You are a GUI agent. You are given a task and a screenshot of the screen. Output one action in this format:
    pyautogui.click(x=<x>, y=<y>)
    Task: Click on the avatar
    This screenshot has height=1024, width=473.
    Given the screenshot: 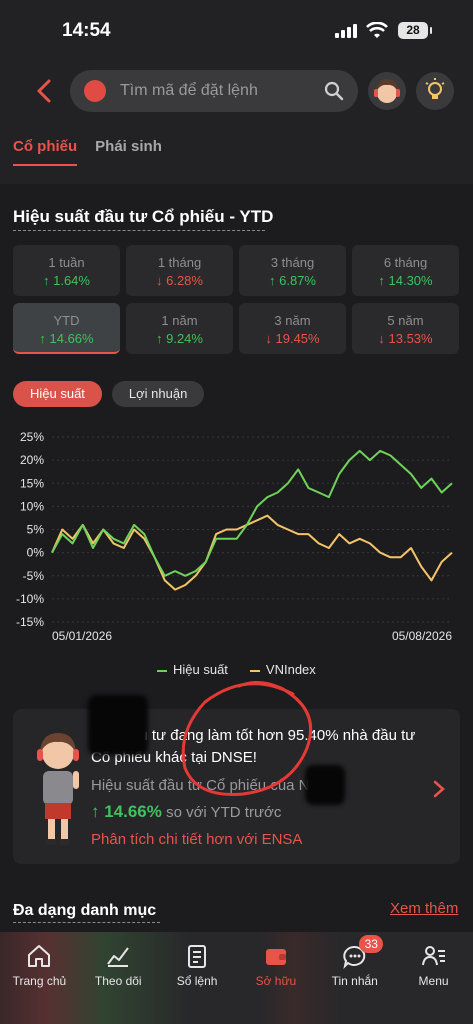 What is the action you would take?
    pyautogui.click(x=387, y=91)
    